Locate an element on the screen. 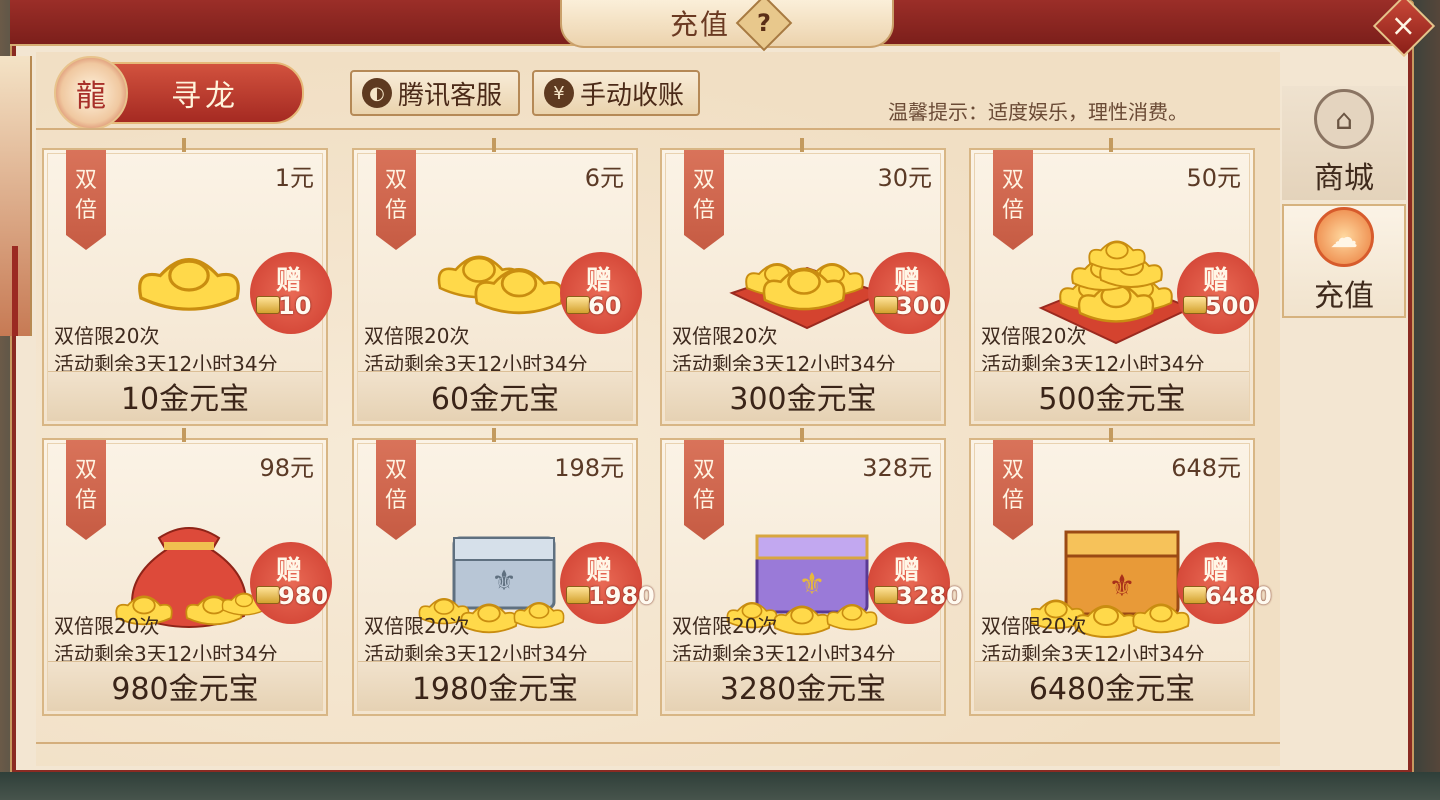  dragon-tag-label: 寻龙 is located at coordinates (205, 96).